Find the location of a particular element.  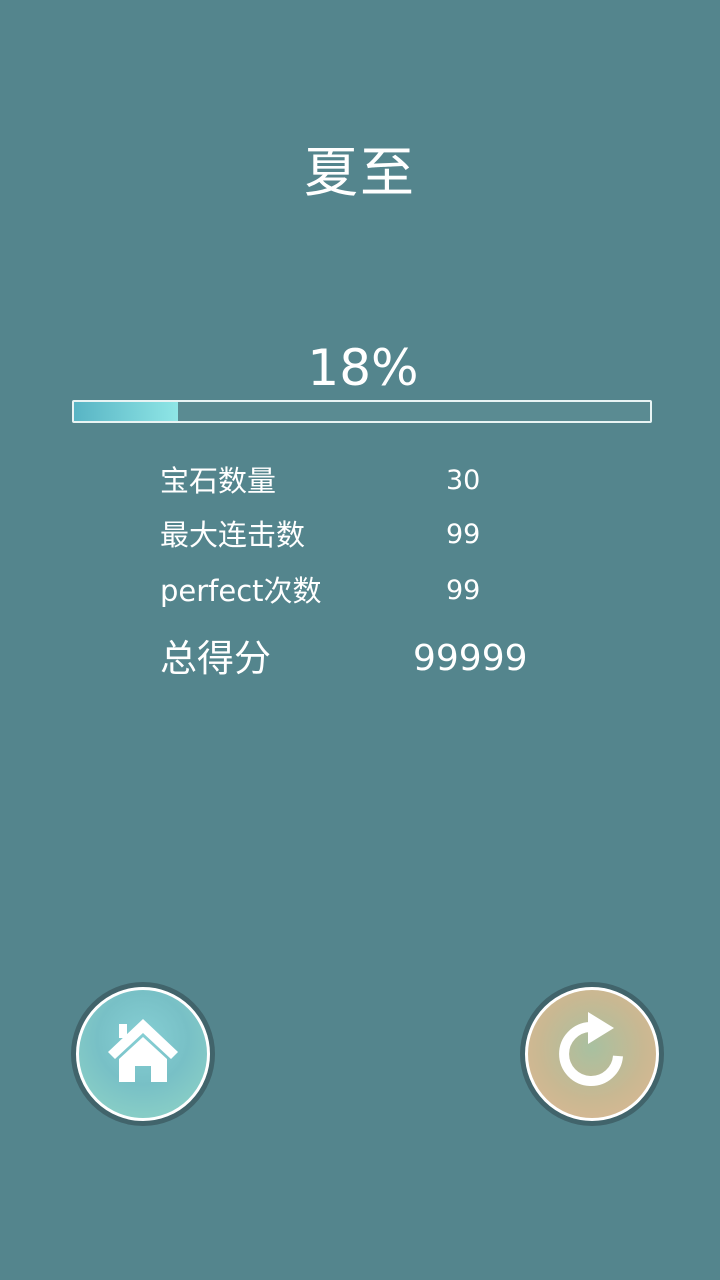

home-icon is located at coordinates (143, 1050).